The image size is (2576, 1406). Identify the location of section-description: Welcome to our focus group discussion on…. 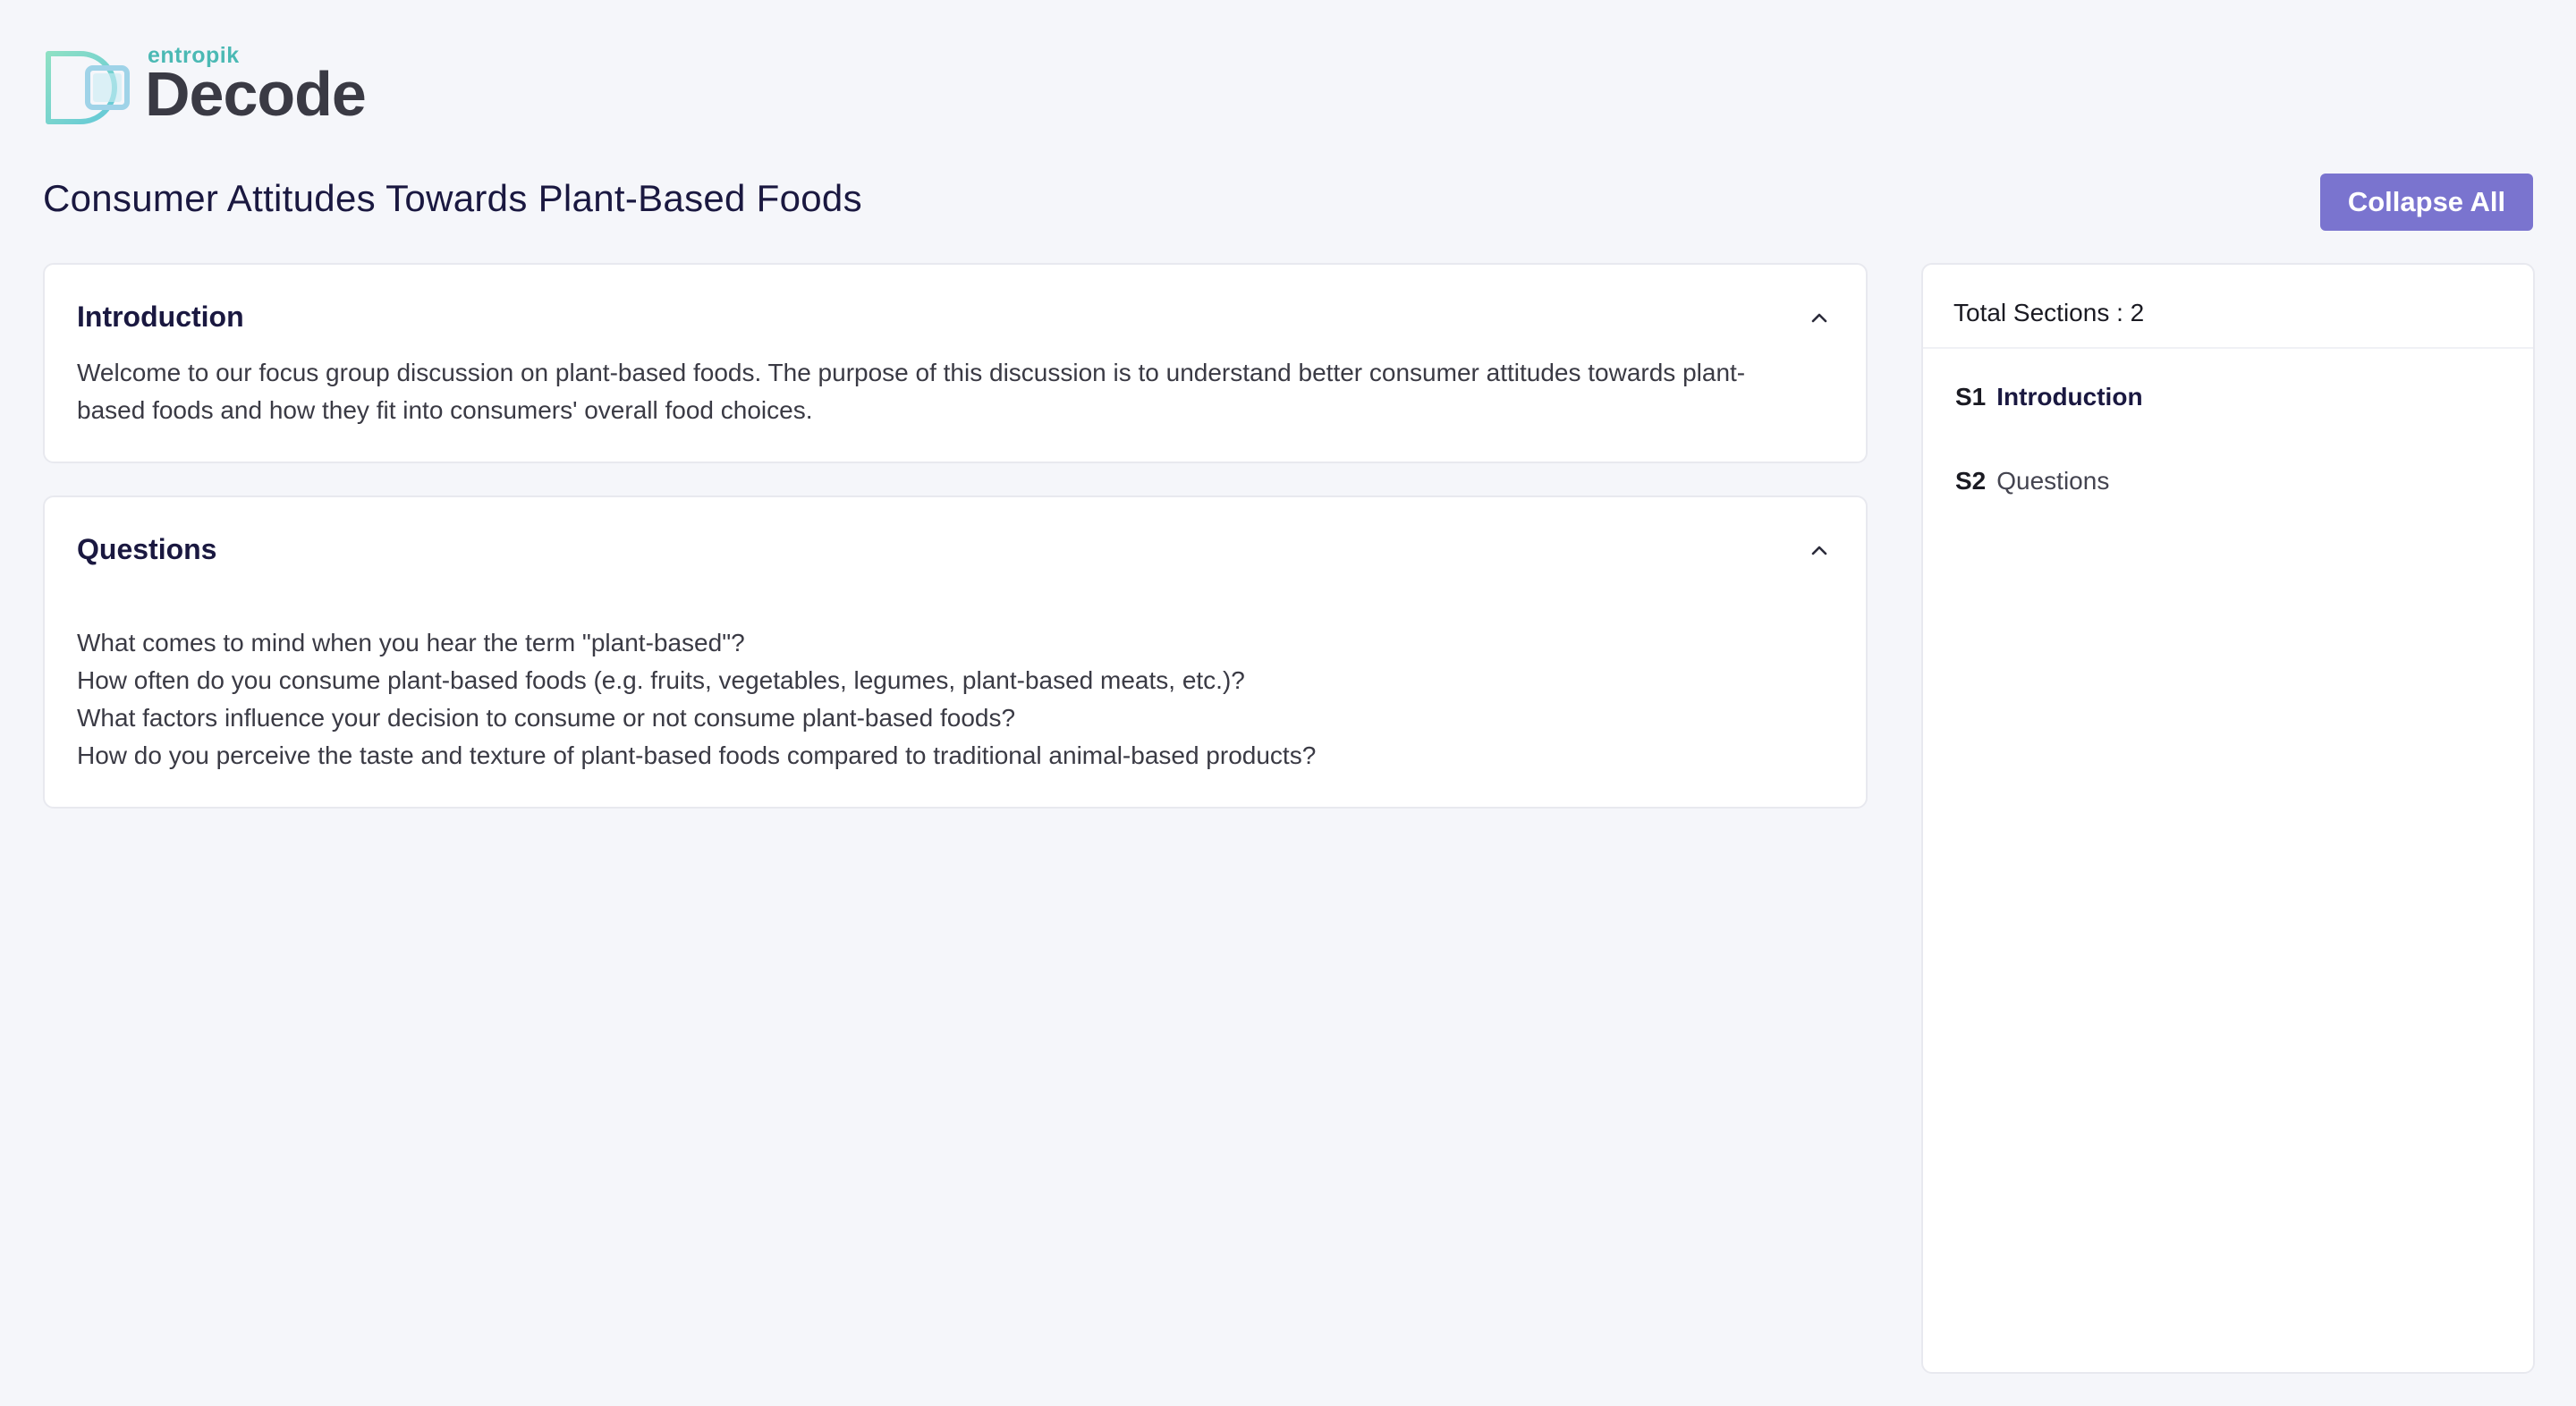
(911, 392).